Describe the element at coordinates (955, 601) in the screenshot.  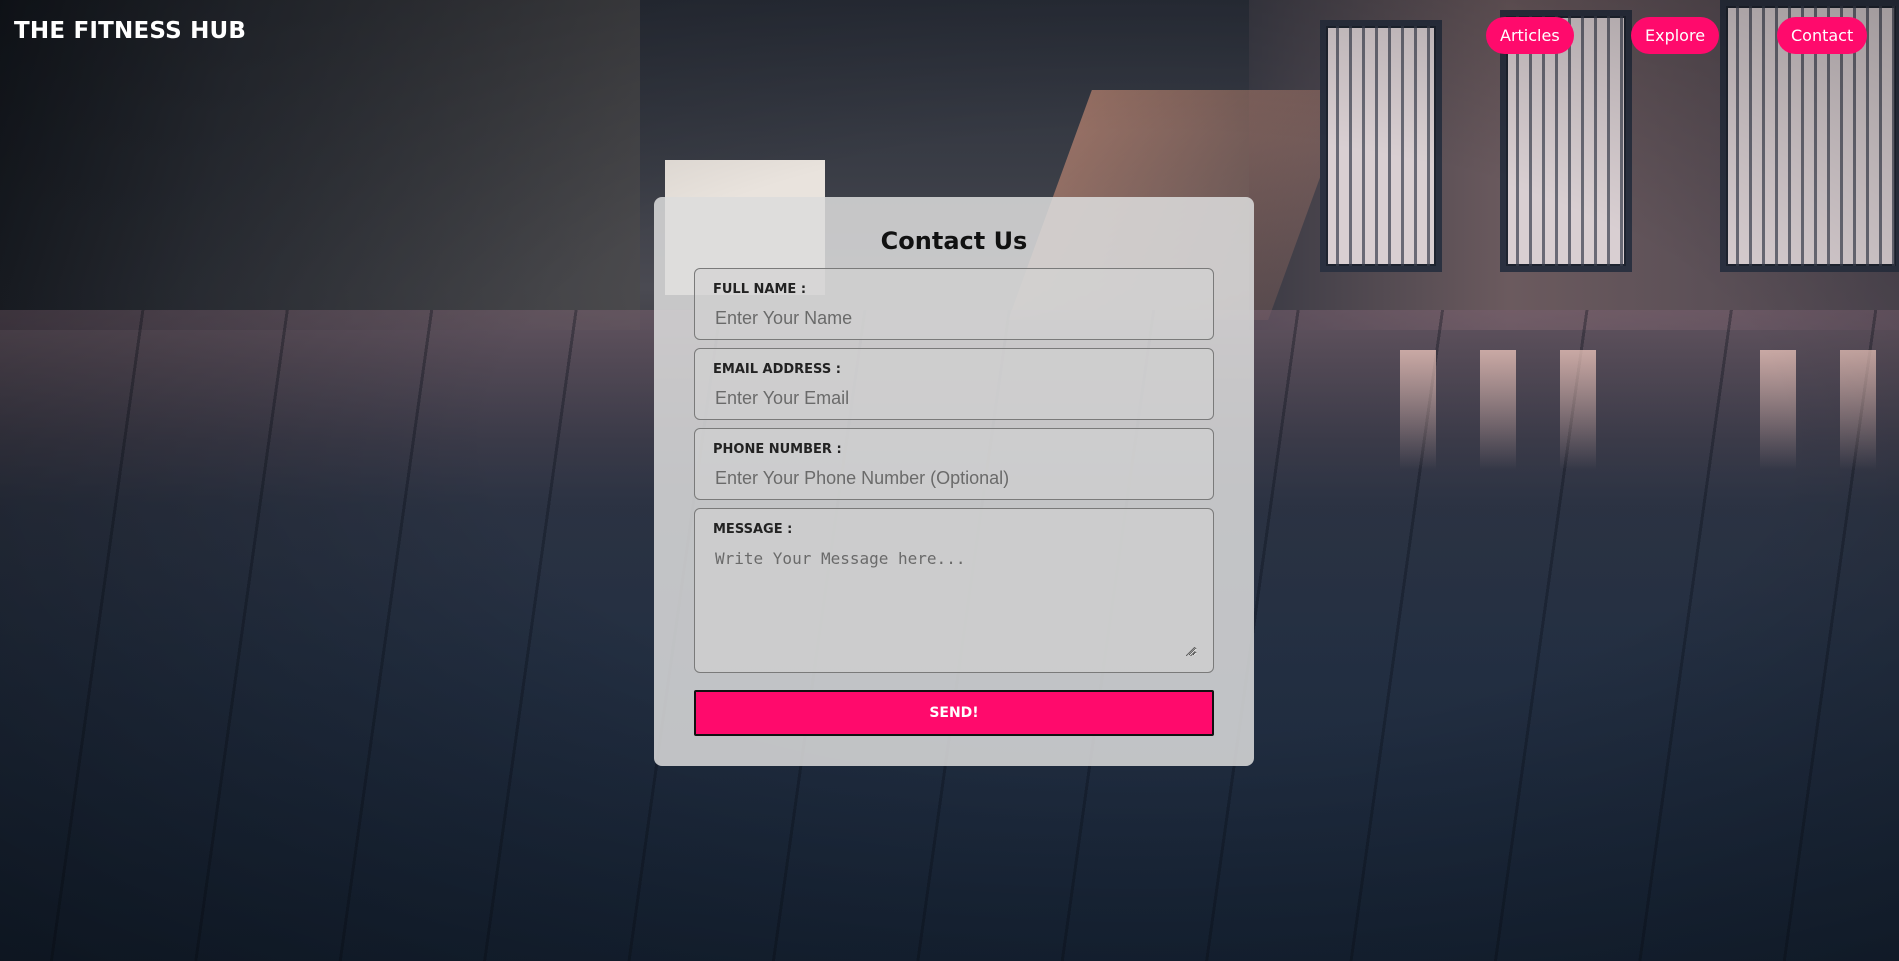
I see `message-textarea` at that location.